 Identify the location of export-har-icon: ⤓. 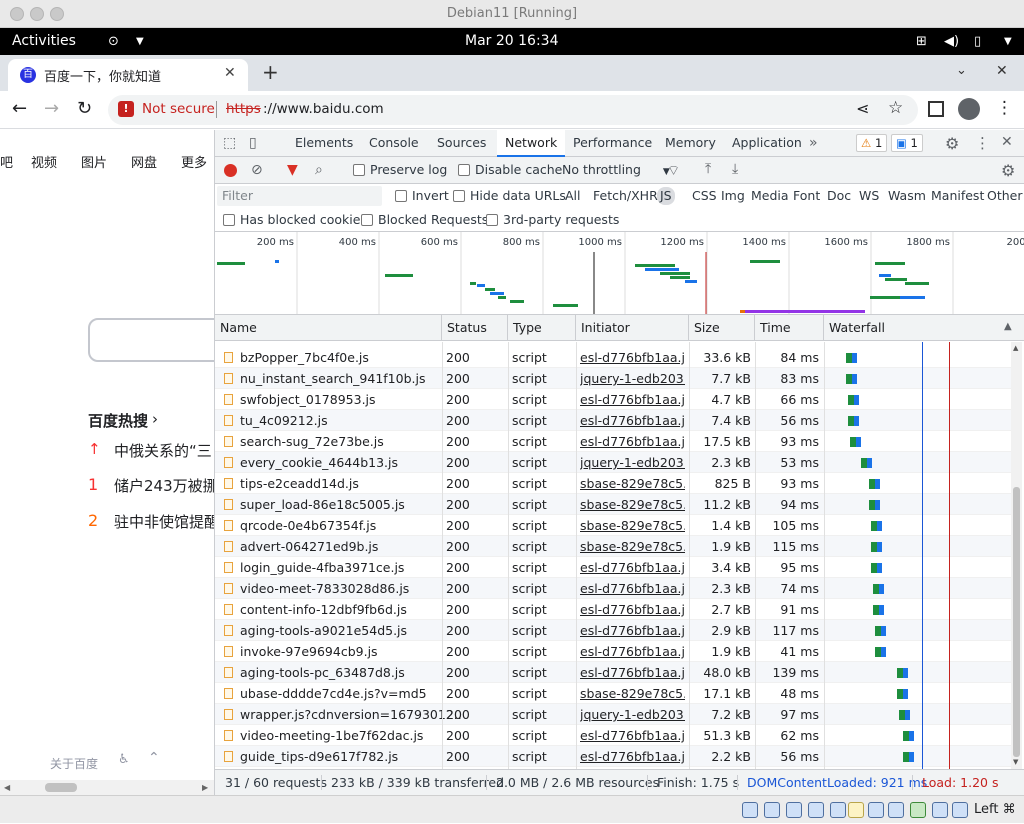
(735, 169).